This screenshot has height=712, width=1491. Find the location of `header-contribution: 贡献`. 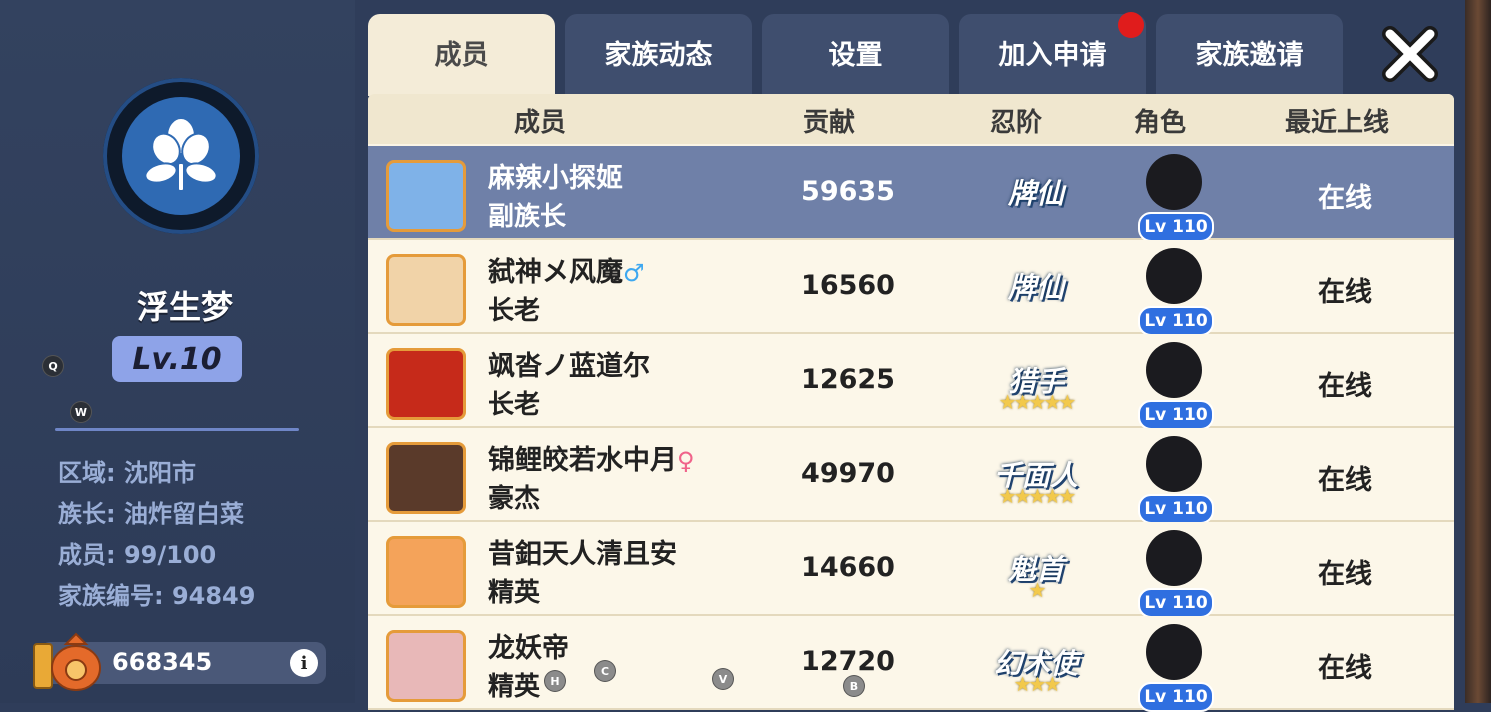

header-contribution: 贡献 is located at coordinates (829, 123).